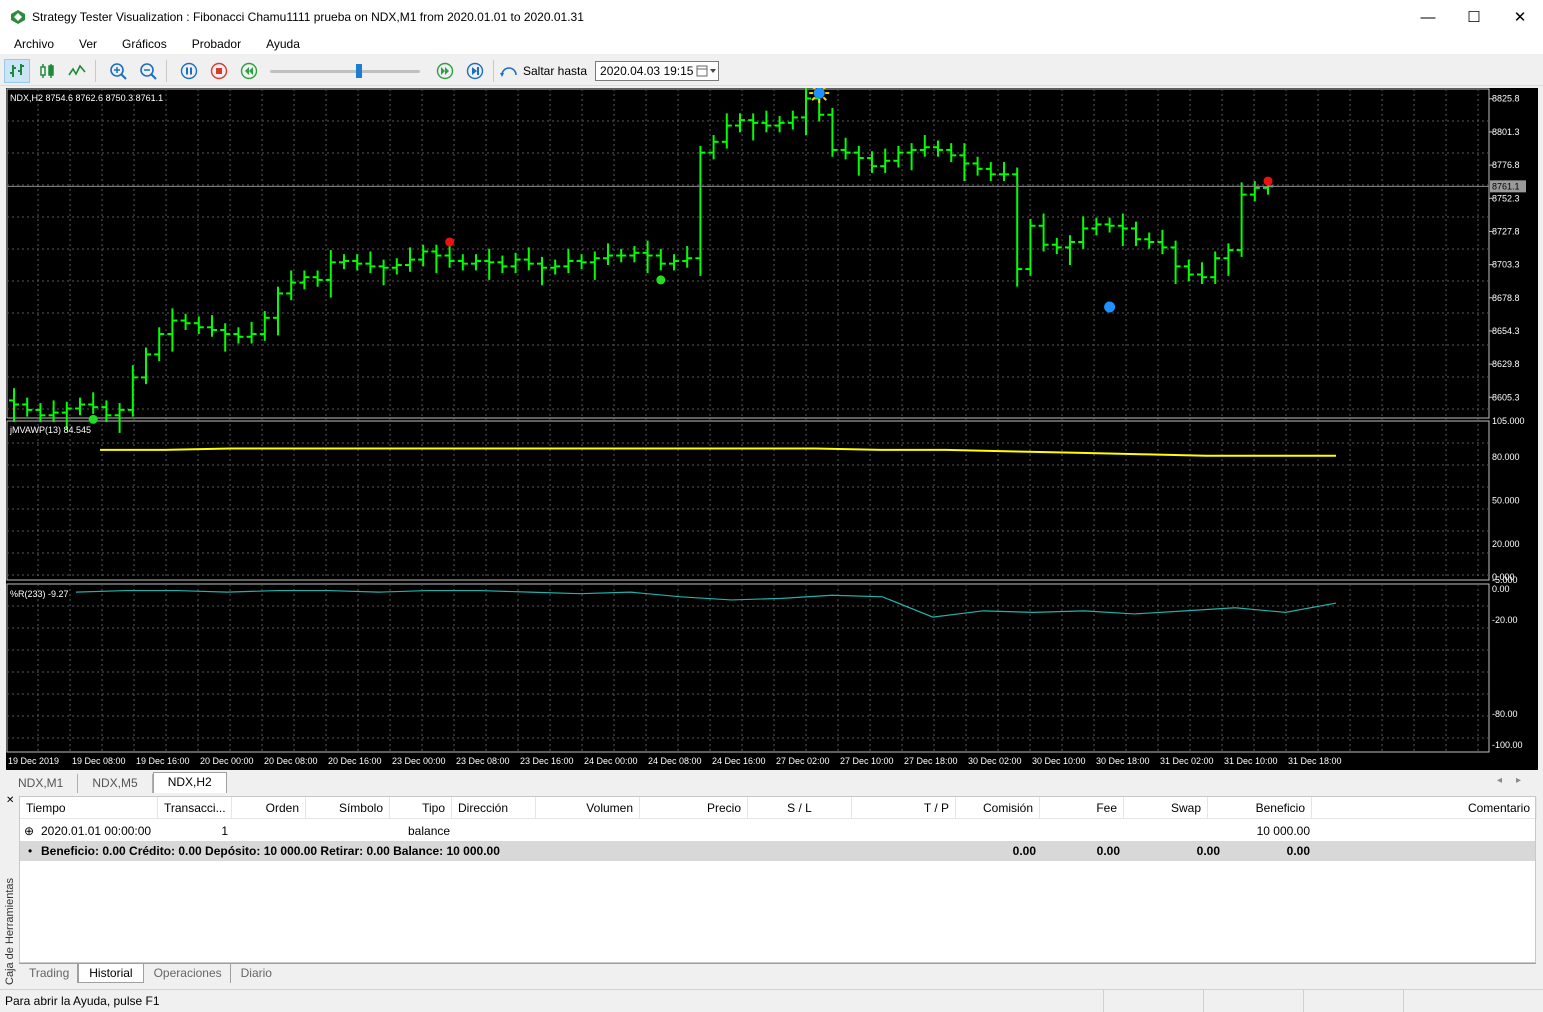 This screenshot has height=1012, width=1543. I want to click on menu-graficos: Gráficos, so click(143, 44).